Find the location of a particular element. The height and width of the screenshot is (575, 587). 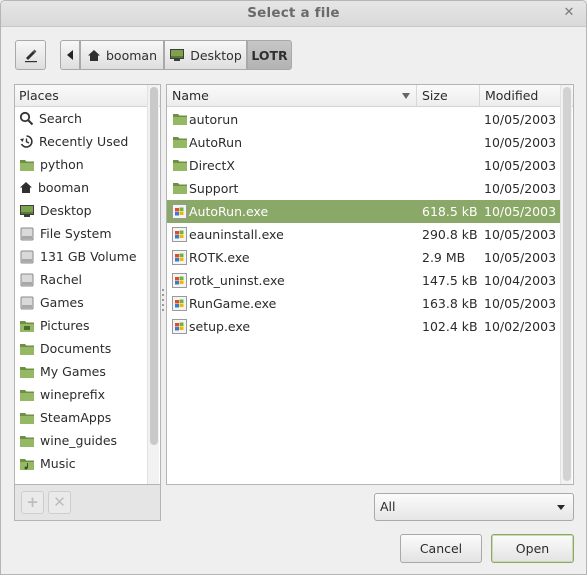

places-scrollbar is located at coordinates (153, 284).